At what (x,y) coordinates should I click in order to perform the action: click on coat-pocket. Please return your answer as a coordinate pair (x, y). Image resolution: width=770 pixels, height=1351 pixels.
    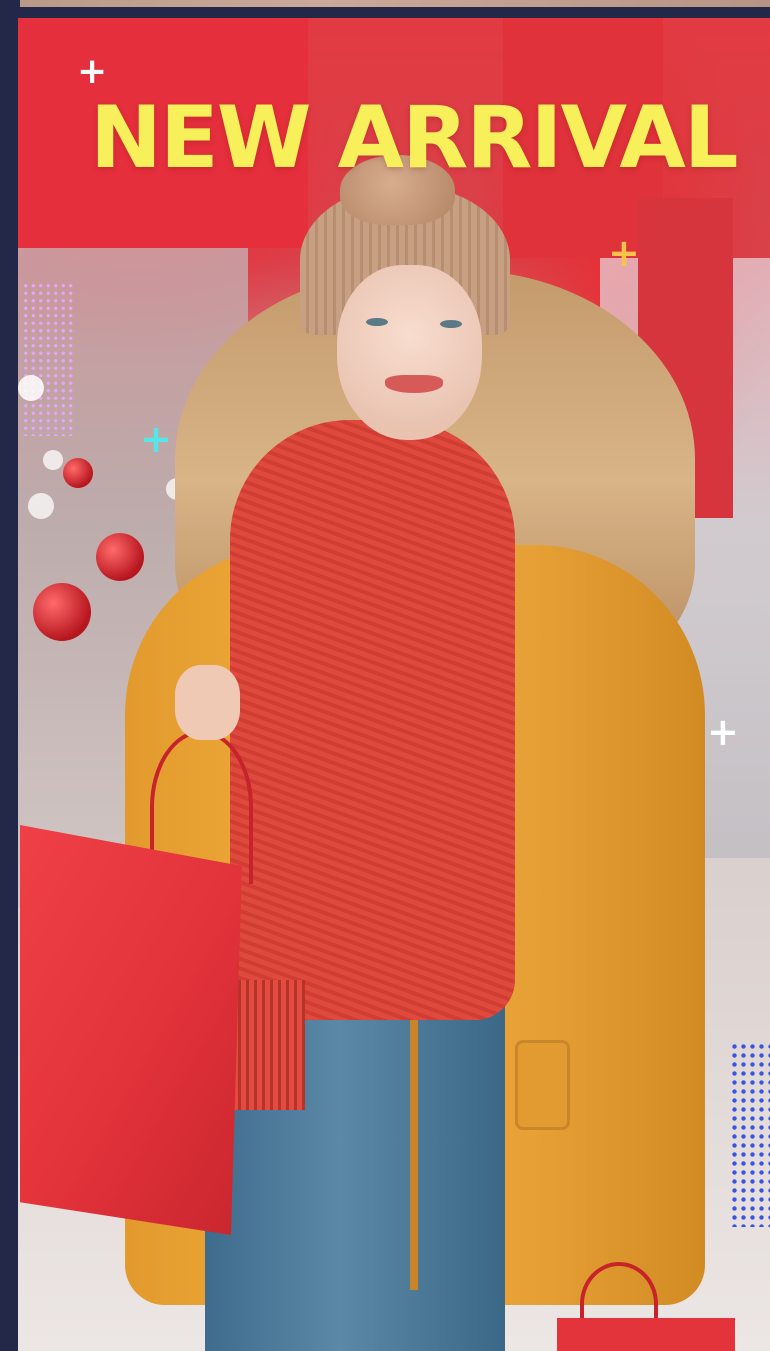
    Looking at the image, I should click on (542, 1085).